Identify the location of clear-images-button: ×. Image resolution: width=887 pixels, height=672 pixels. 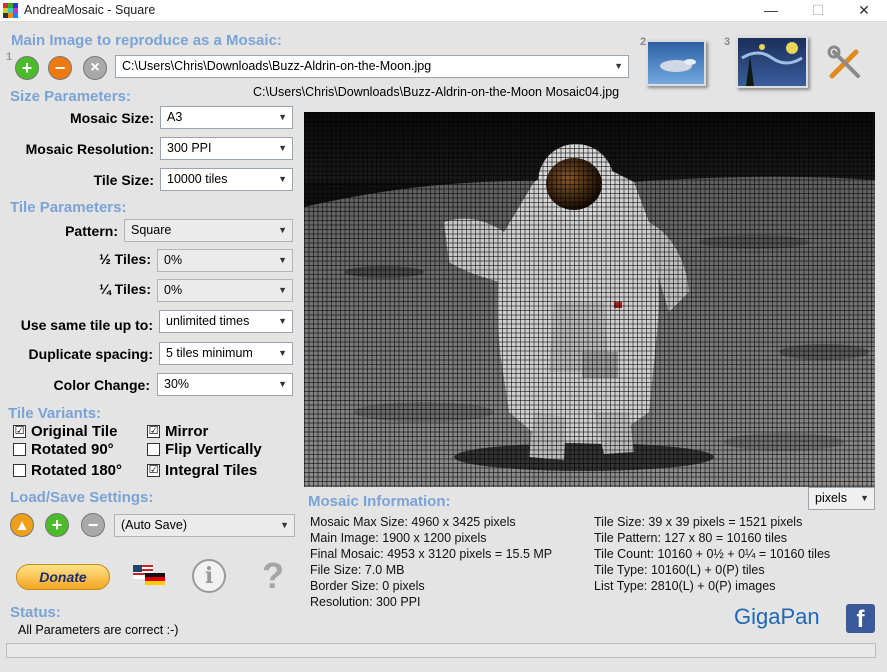
(95, 68).